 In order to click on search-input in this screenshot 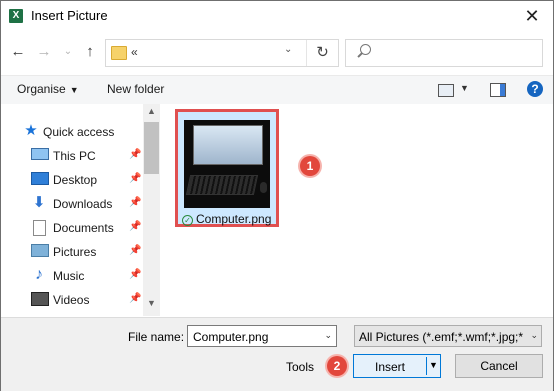, I will do `click(444, 53)`.